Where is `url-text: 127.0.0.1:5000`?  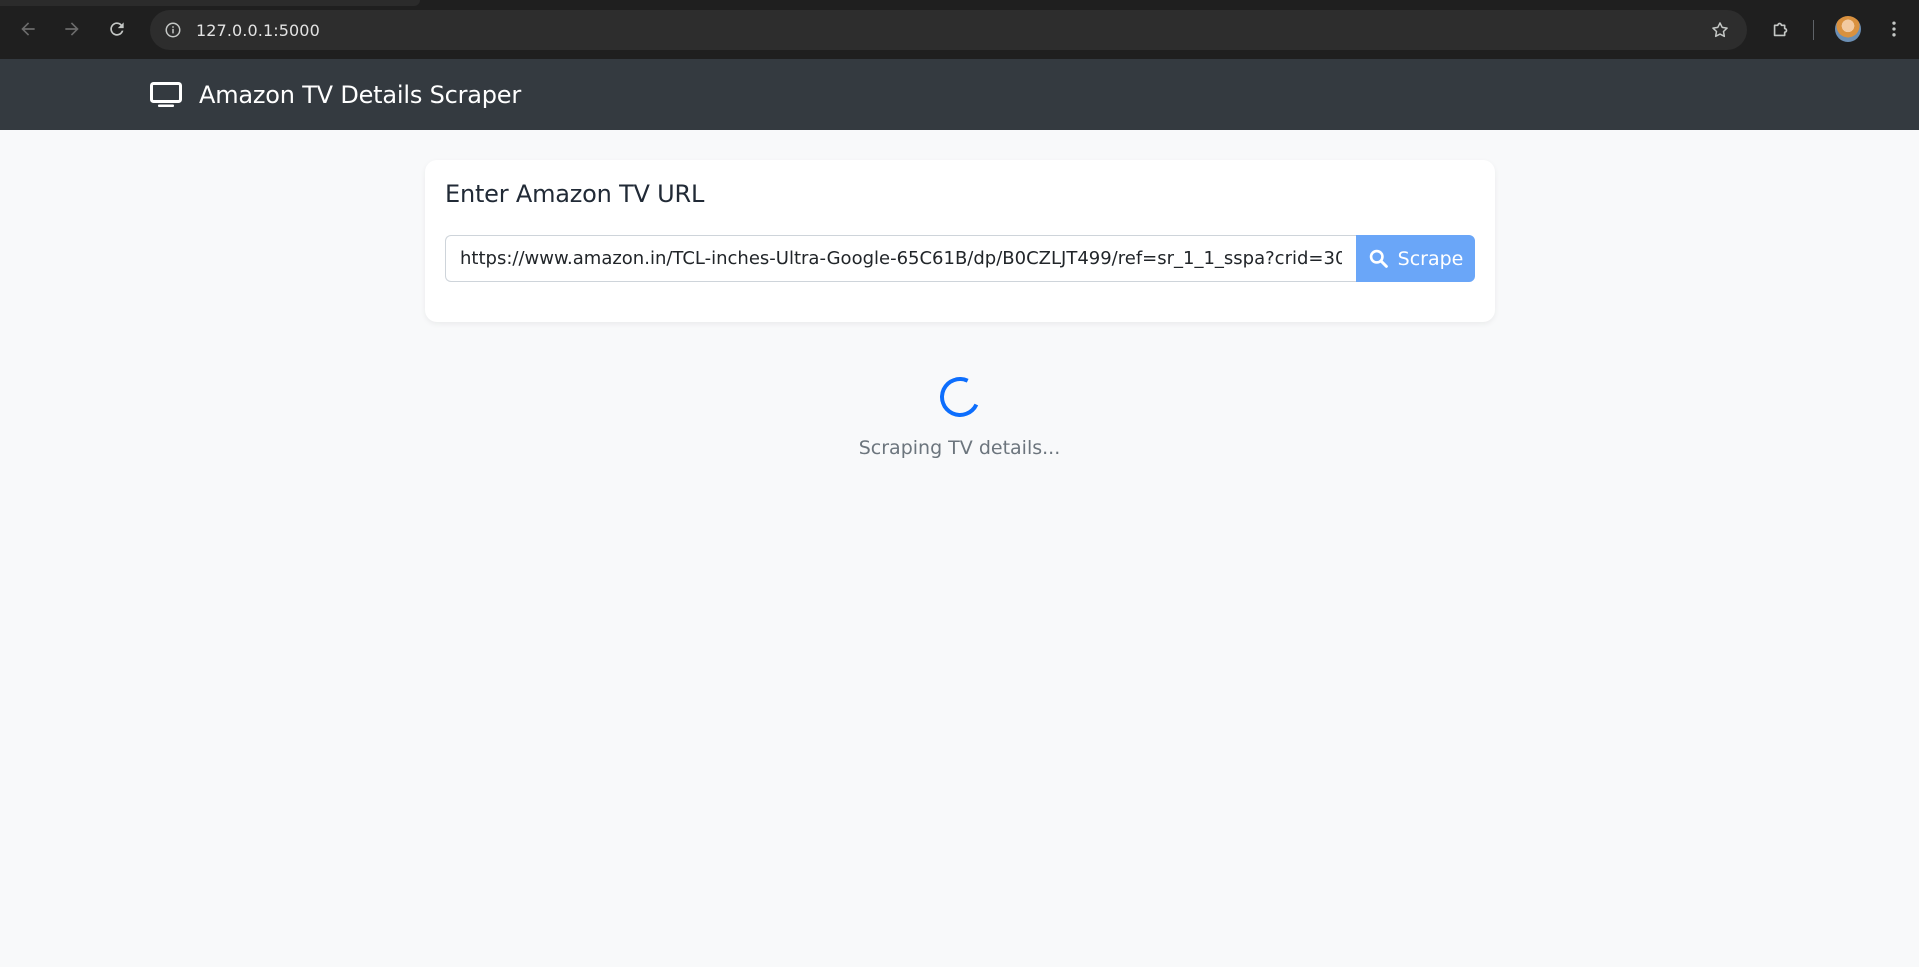 url-text: 127.0.0.1:5000 is located at coordinates (258, 30).